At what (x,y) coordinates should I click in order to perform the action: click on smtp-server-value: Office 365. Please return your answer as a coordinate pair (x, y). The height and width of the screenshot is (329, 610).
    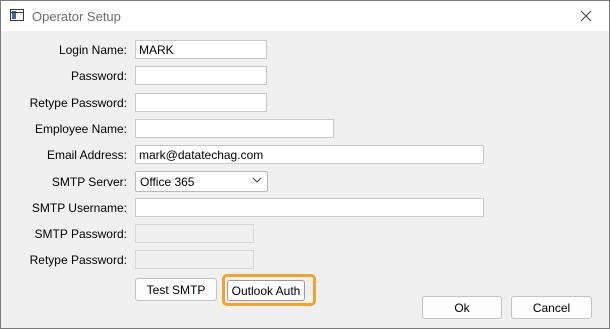
    Looking at the image, I should click on (167, 182).